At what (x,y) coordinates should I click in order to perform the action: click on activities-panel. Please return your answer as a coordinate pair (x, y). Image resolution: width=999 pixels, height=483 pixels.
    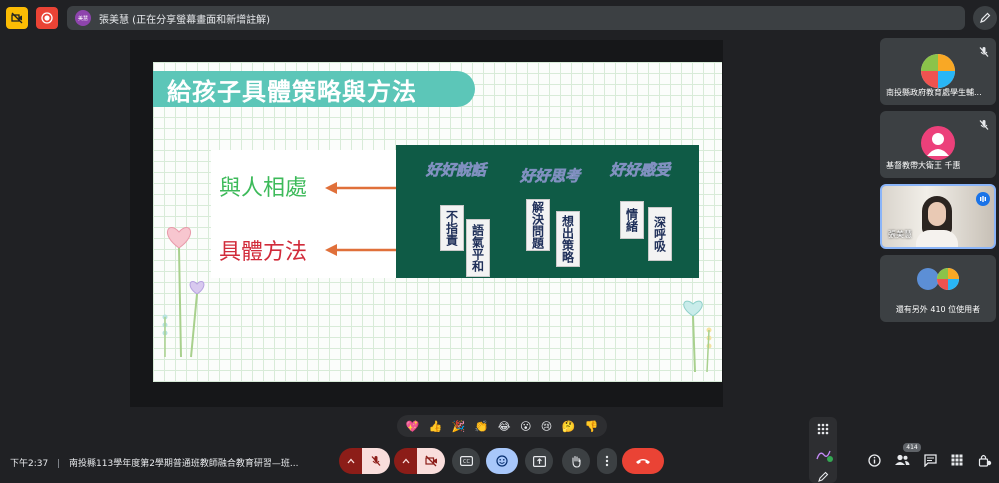
    Looking at the image, I should click on (823, 450).